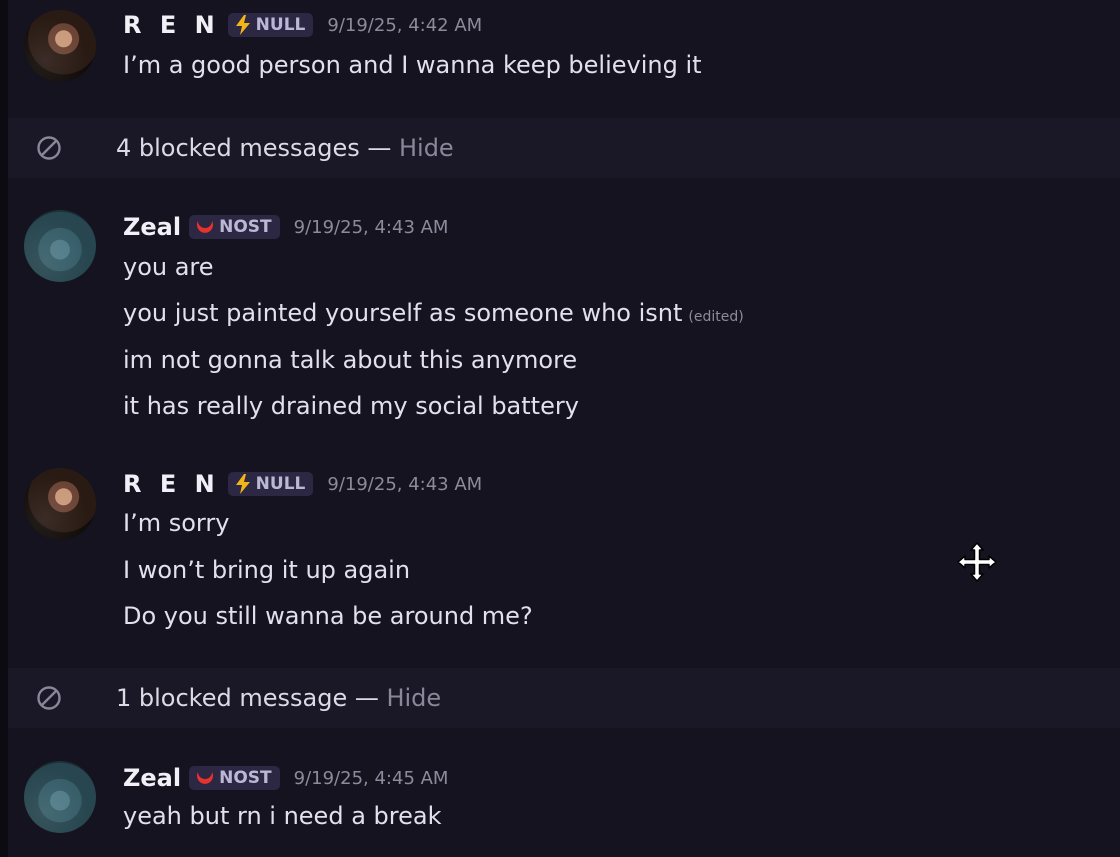 The width and height of the screenshot is (1120, 857). What do you see at coordinates (564, 148) in the screenshot?
I see `blocked-messages-row: 4 blocked messages — Hide` at bounding box center [564, 148].